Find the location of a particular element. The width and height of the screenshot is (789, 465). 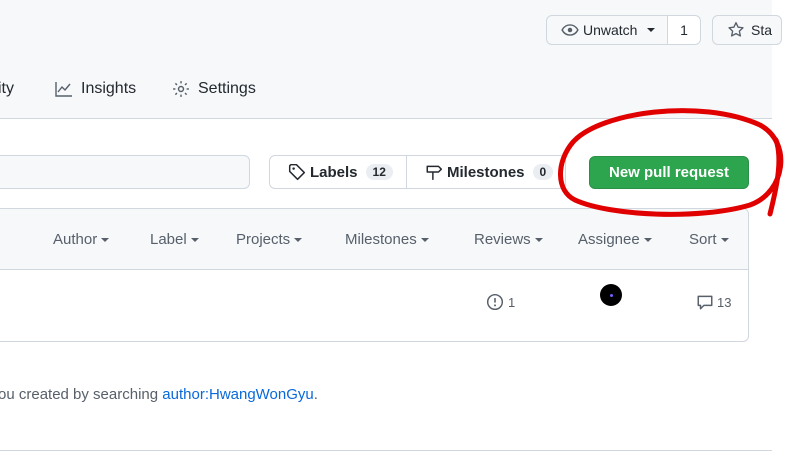

tab-insights: Insights is located at coordinates (95, 89).